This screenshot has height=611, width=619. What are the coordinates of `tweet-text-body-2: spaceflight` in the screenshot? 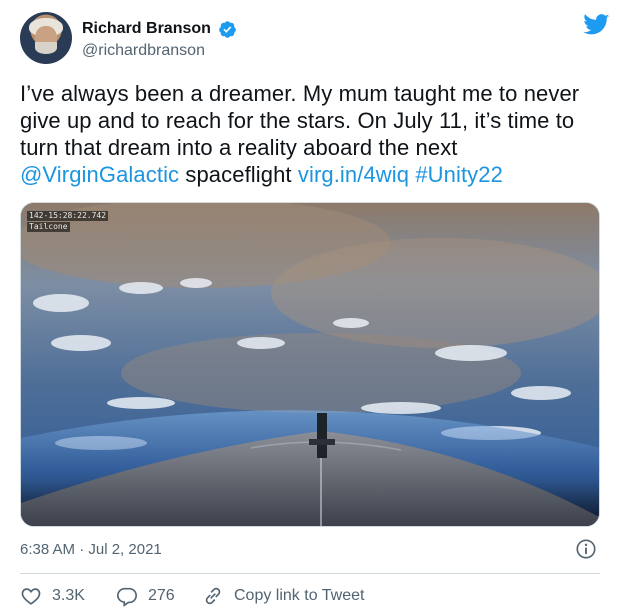 It's located at (238, 174).